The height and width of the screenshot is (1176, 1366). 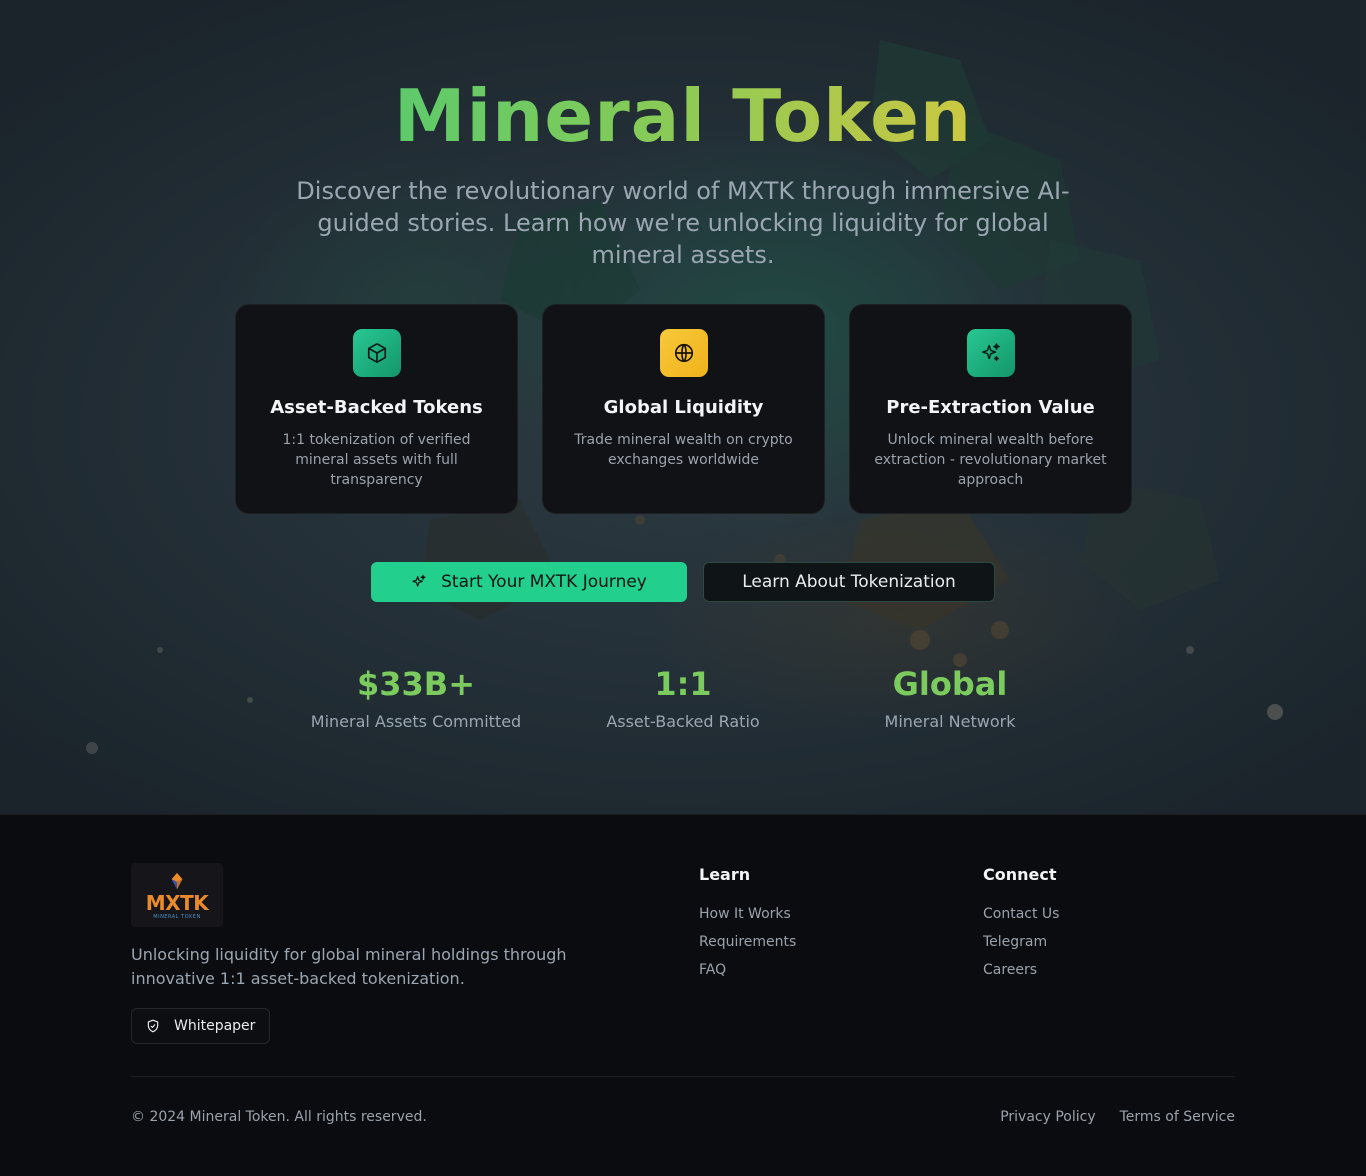 I want to click on start-journey-label: Start Your MXTK Journey, so click(x=544, y=582).